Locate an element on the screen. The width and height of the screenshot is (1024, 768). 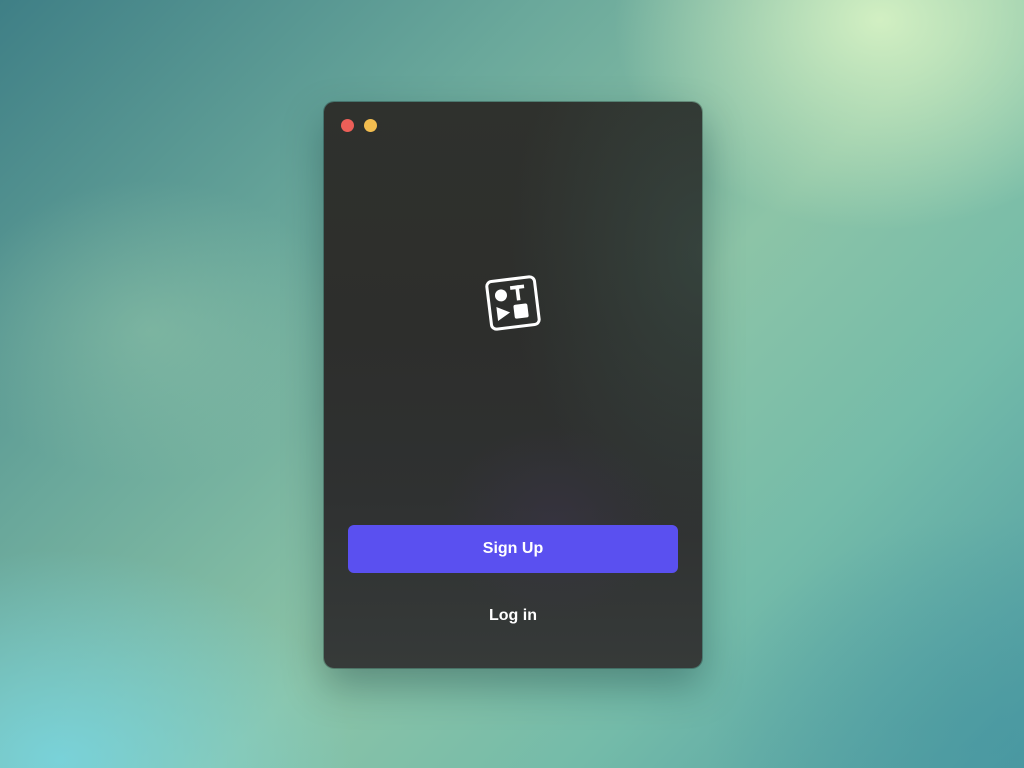
log-in-link: Log in is located at coordinates (513, 616).